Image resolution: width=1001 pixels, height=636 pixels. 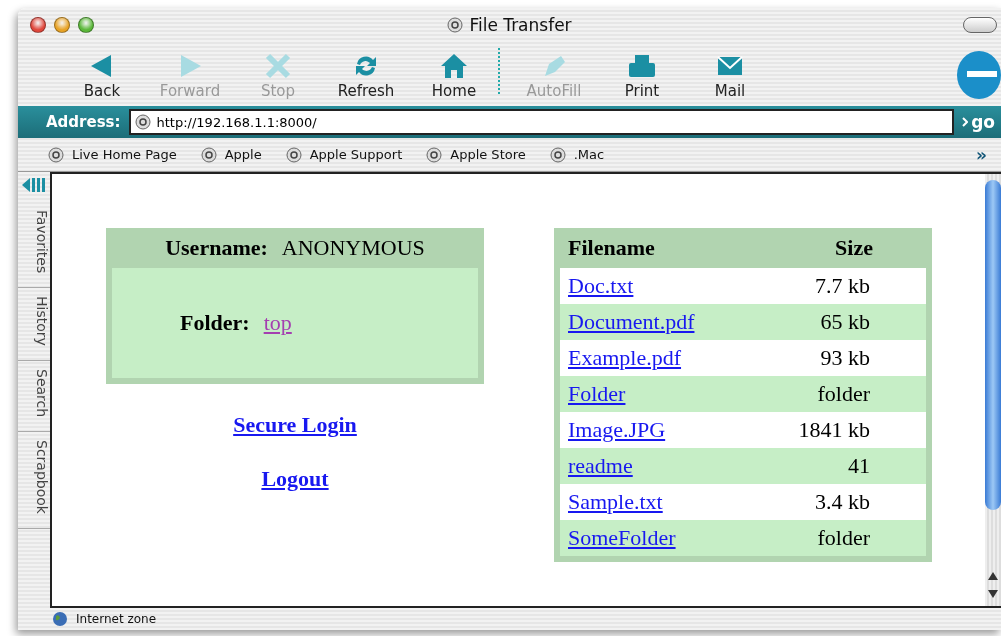 What do you see at coordinates (854, 248) in the screenshot?
I see `column-header: Size` at bounding box center [854, 248].